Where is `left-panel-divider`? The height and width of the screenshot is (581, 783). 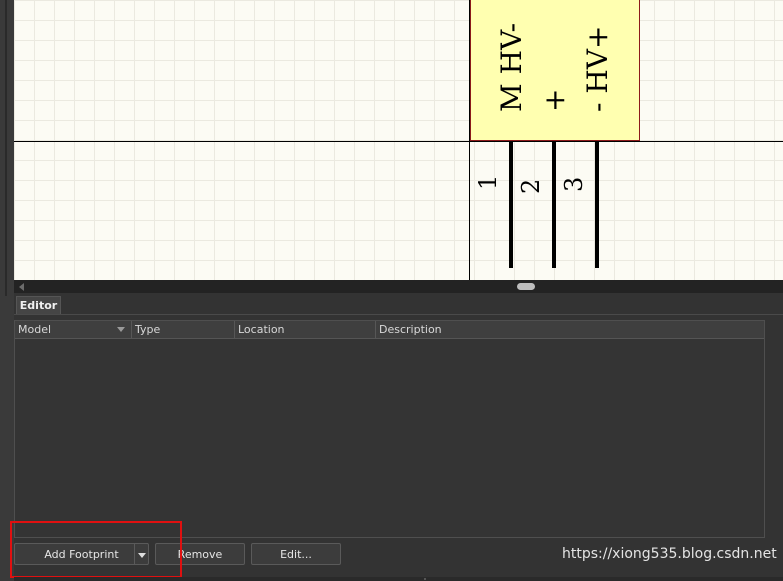 left-panel-divider is located at coordinates (6, 148).